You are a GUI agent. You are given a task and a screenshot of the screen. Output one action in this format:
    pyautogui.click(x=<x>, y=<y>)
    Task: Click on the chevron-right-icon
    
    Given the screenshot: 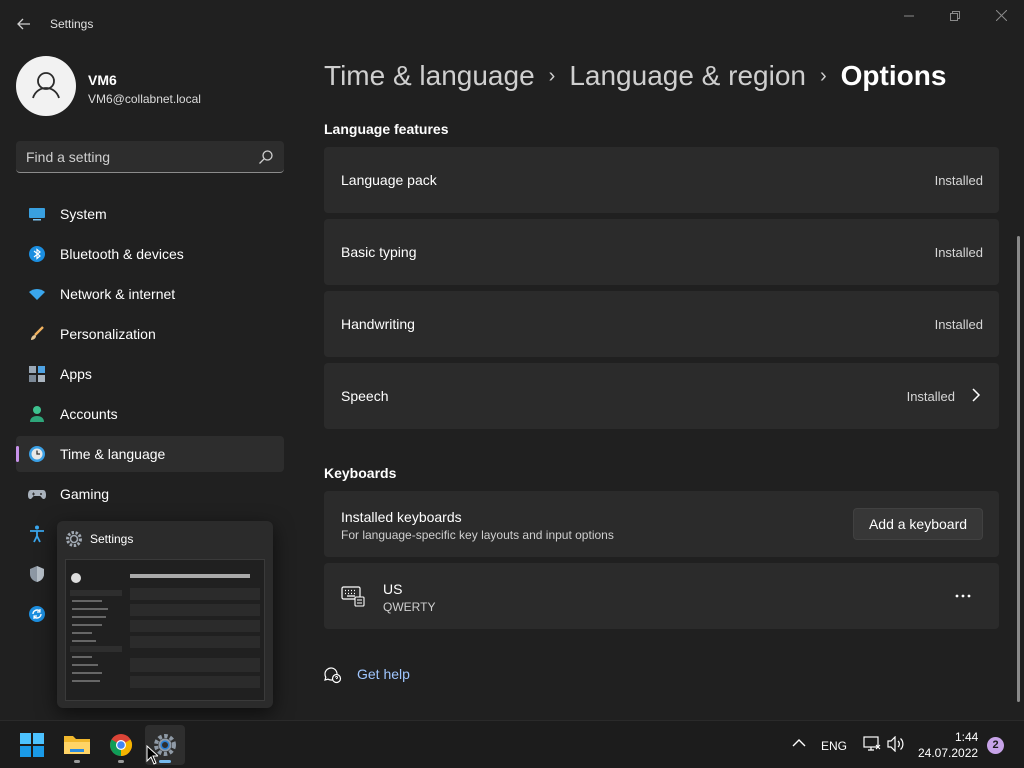 What is the action you would take?
    pyautogui.click(x=976, y=395)
    